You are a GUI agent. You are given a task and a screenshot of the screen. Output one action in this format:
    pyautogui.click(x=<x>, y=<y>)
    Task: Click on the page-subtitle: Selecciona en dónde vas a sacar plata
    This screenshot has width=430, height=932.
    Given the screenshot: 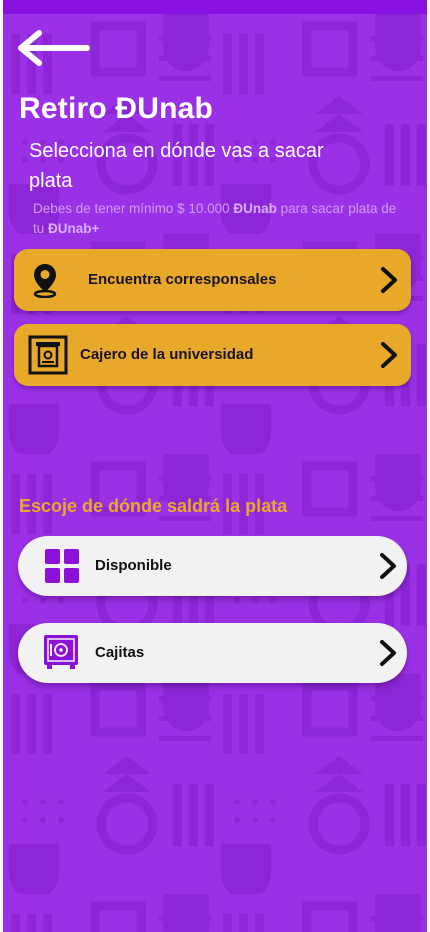 What is the action you would take?
    pyautogui.click(x=176, y=166)
    